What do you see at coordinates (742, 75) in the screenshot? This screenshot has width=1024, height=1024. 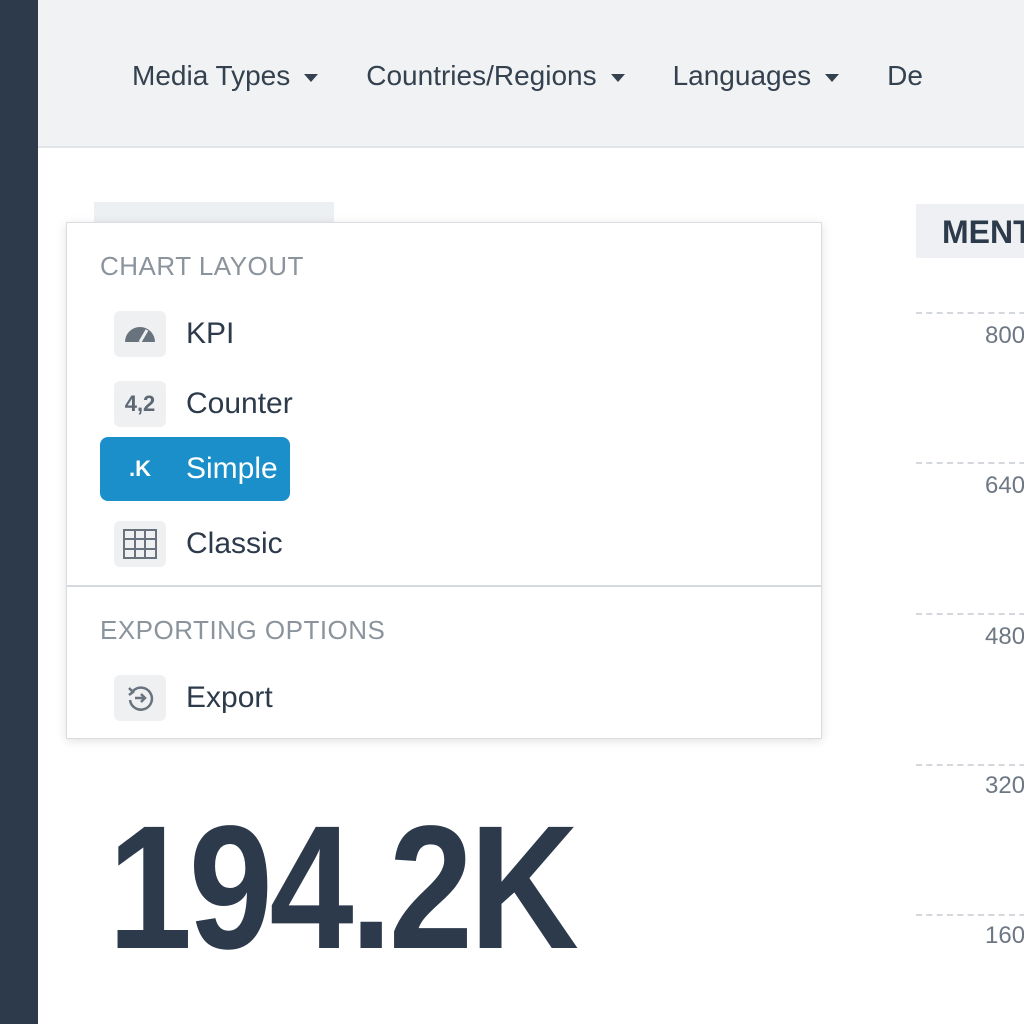 I see `filter-label: Languages` at bounding box center [742, 75].